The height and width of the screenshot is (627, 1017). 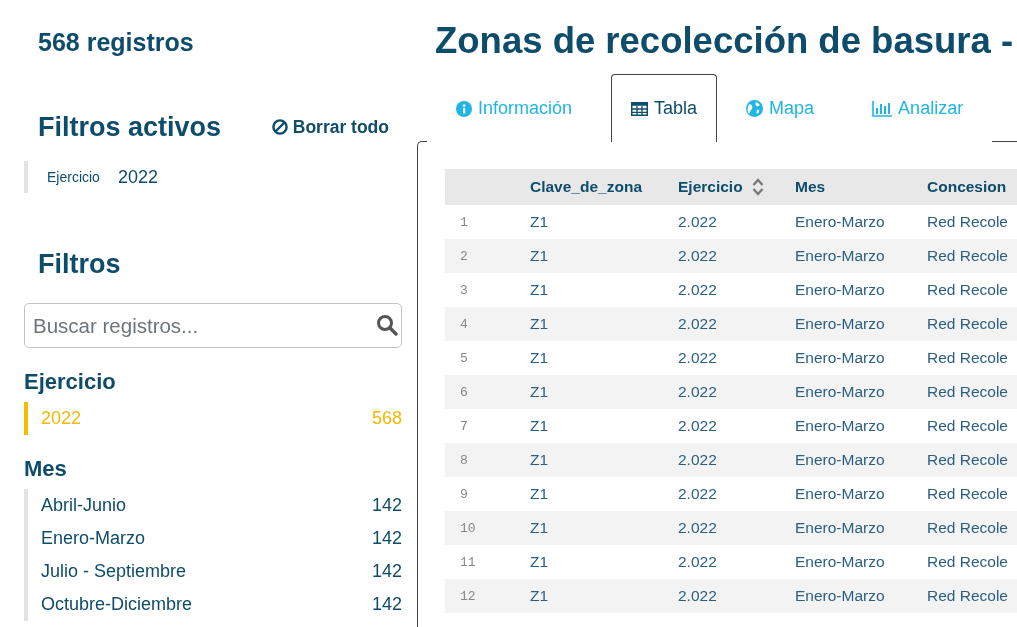 What do you see at coordinates (810, 187) in the screenshot?
I see `column-header: Mes` at bounding box center [810, 187].